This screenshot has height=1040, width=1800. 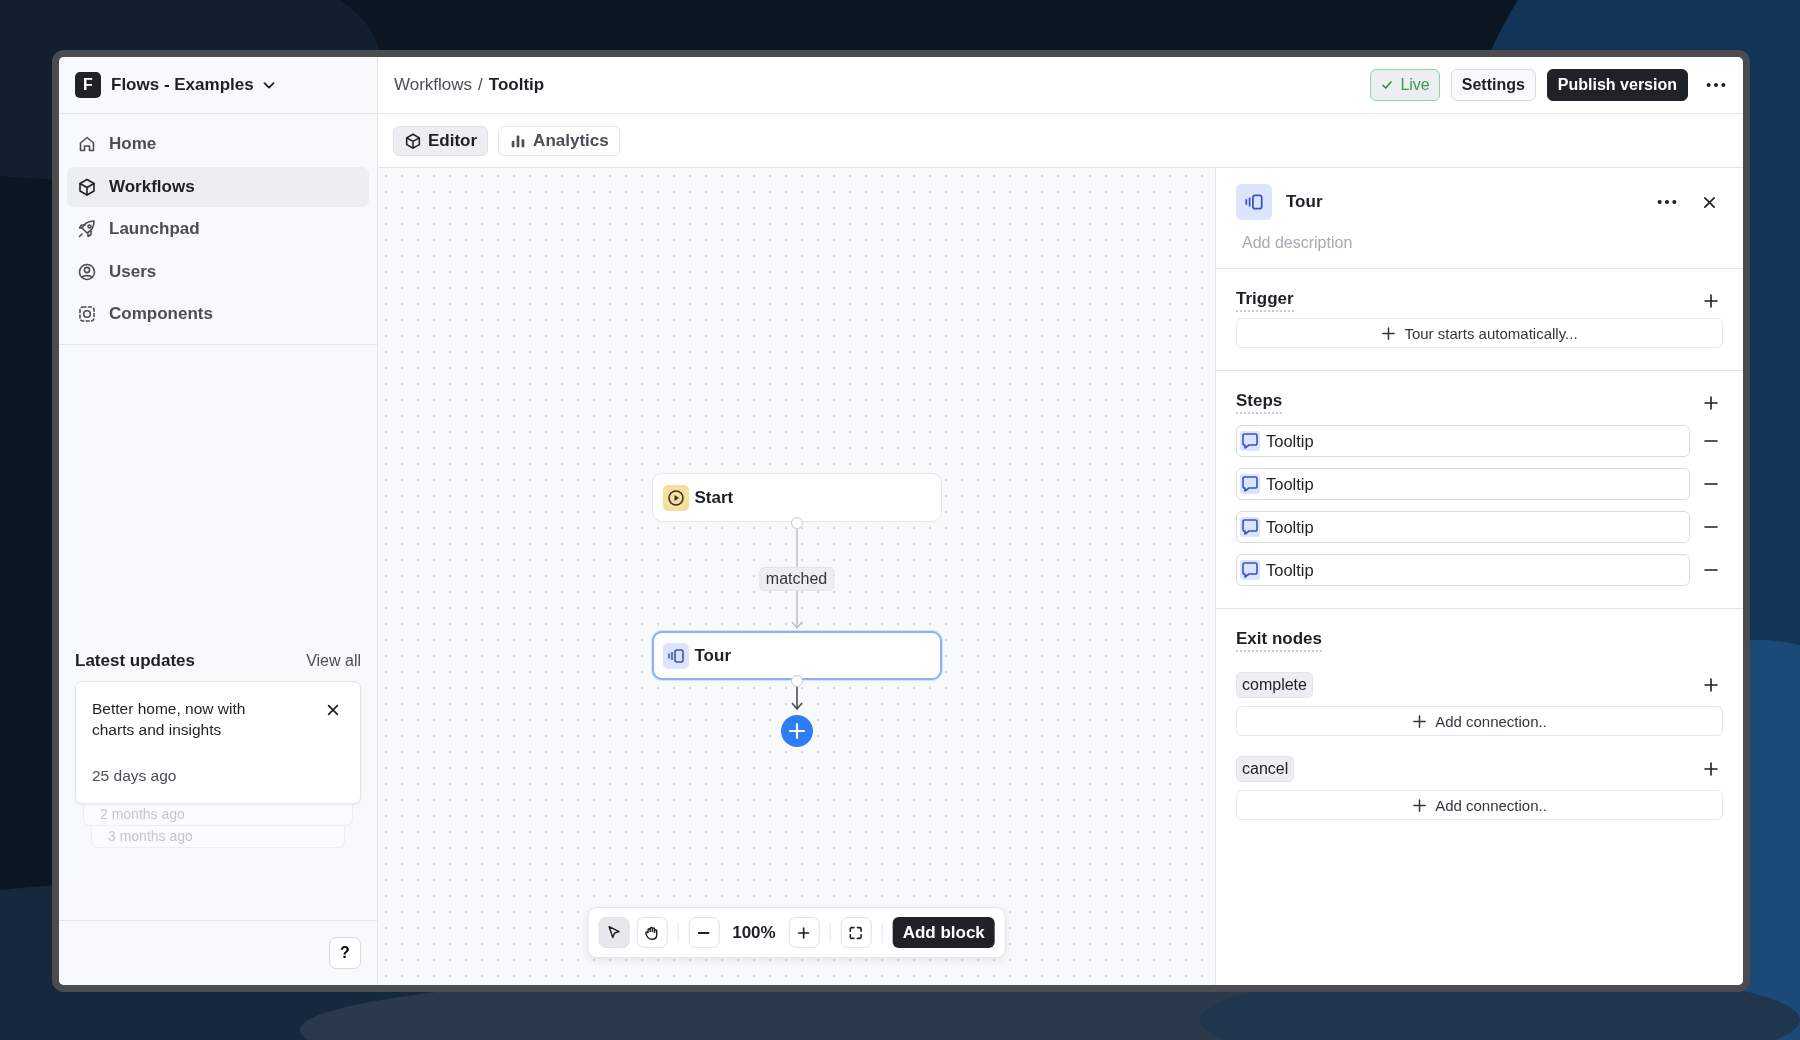 What do you see at coordinates (796, 579) in the screenshot?
I see `edge-label: matched` at bounding box center [796, 579].